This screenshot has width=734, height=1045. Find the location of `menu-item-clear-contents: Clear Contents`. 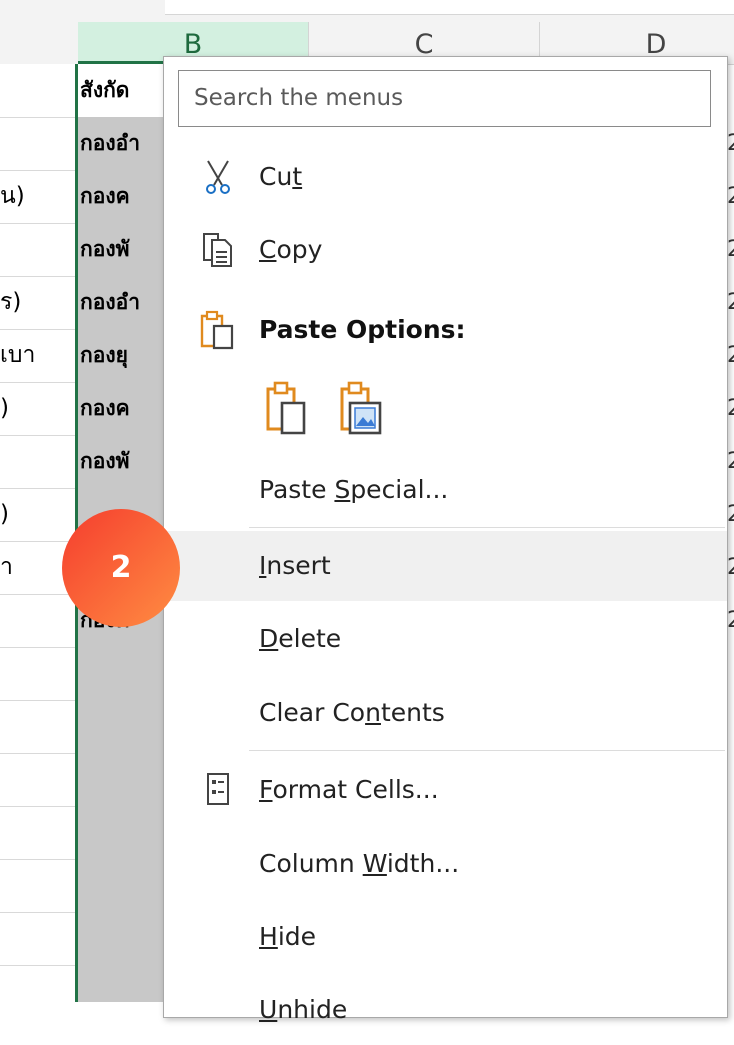

menu-item-clear-contents: Clear Contents is located at coordinates (445, 713).